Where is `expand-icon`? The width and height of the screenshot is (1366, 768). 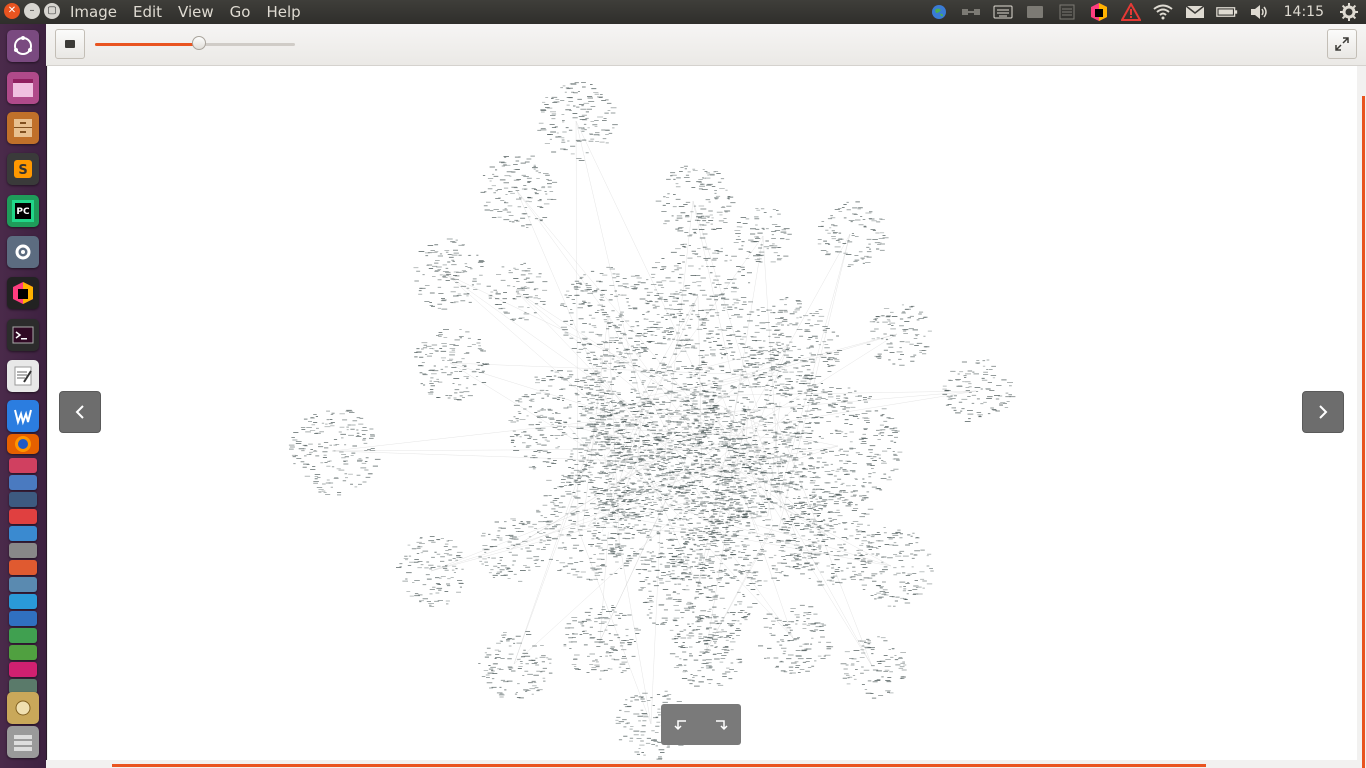 expand-icon is located at coordinates (1342, 44).